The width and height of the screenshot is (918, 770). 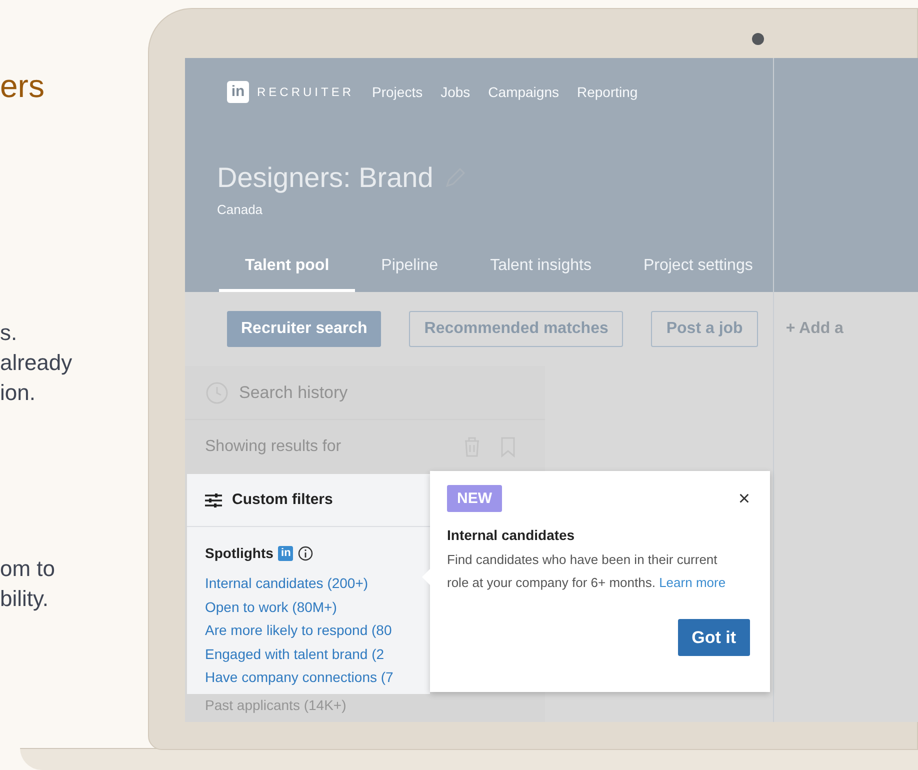 What do you see at coordinates (516, 329) in the screenshot?
I see `outline-button: Recommended matches` at bounding box center [516, 329].